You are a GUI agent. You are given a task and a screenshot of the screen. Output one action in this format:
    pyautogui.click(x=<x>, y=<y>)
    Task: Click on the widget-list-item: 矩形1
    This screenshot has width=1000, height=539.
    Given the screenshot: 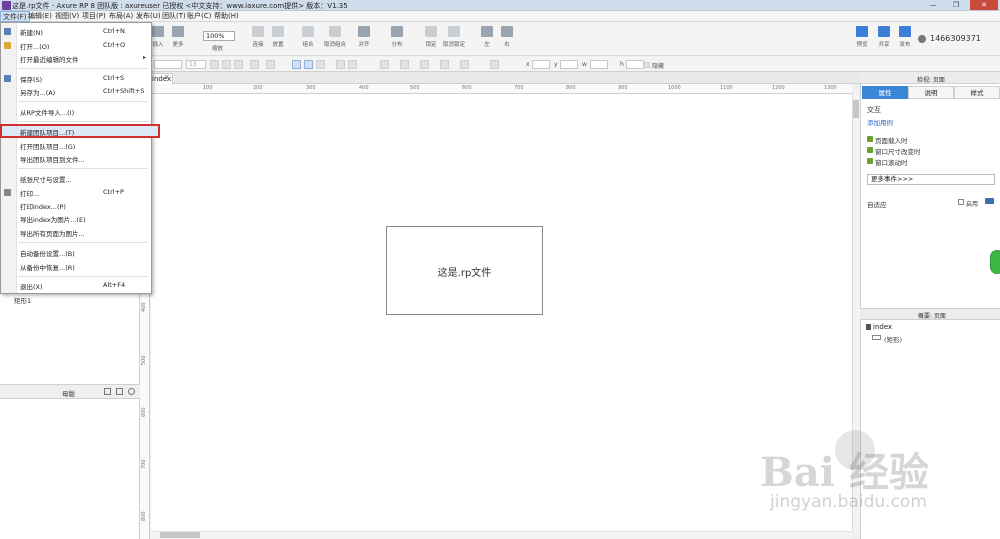 What is the action you would take?
    pyautogui.click(x=22, y=300)
    